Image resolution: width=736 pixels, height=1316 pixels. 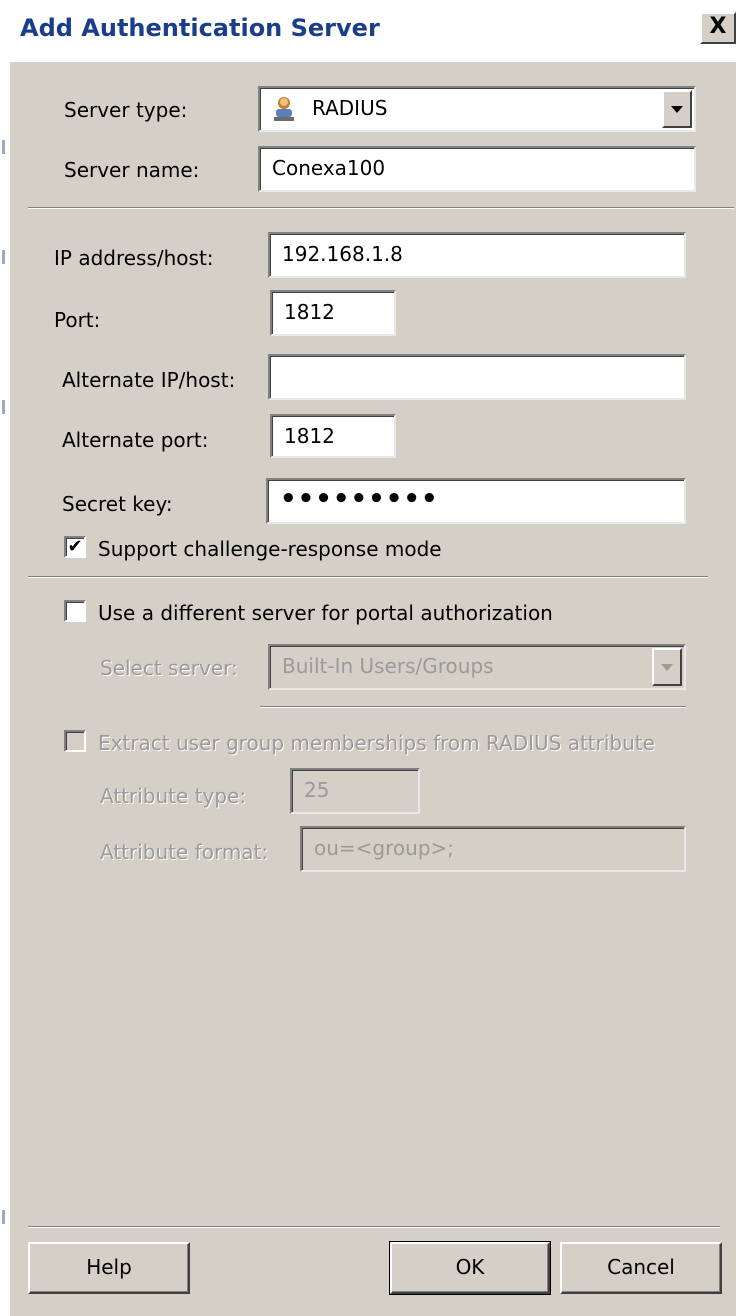 I want to click on cancel-button: Cancel, so click(x=641, y=1268).